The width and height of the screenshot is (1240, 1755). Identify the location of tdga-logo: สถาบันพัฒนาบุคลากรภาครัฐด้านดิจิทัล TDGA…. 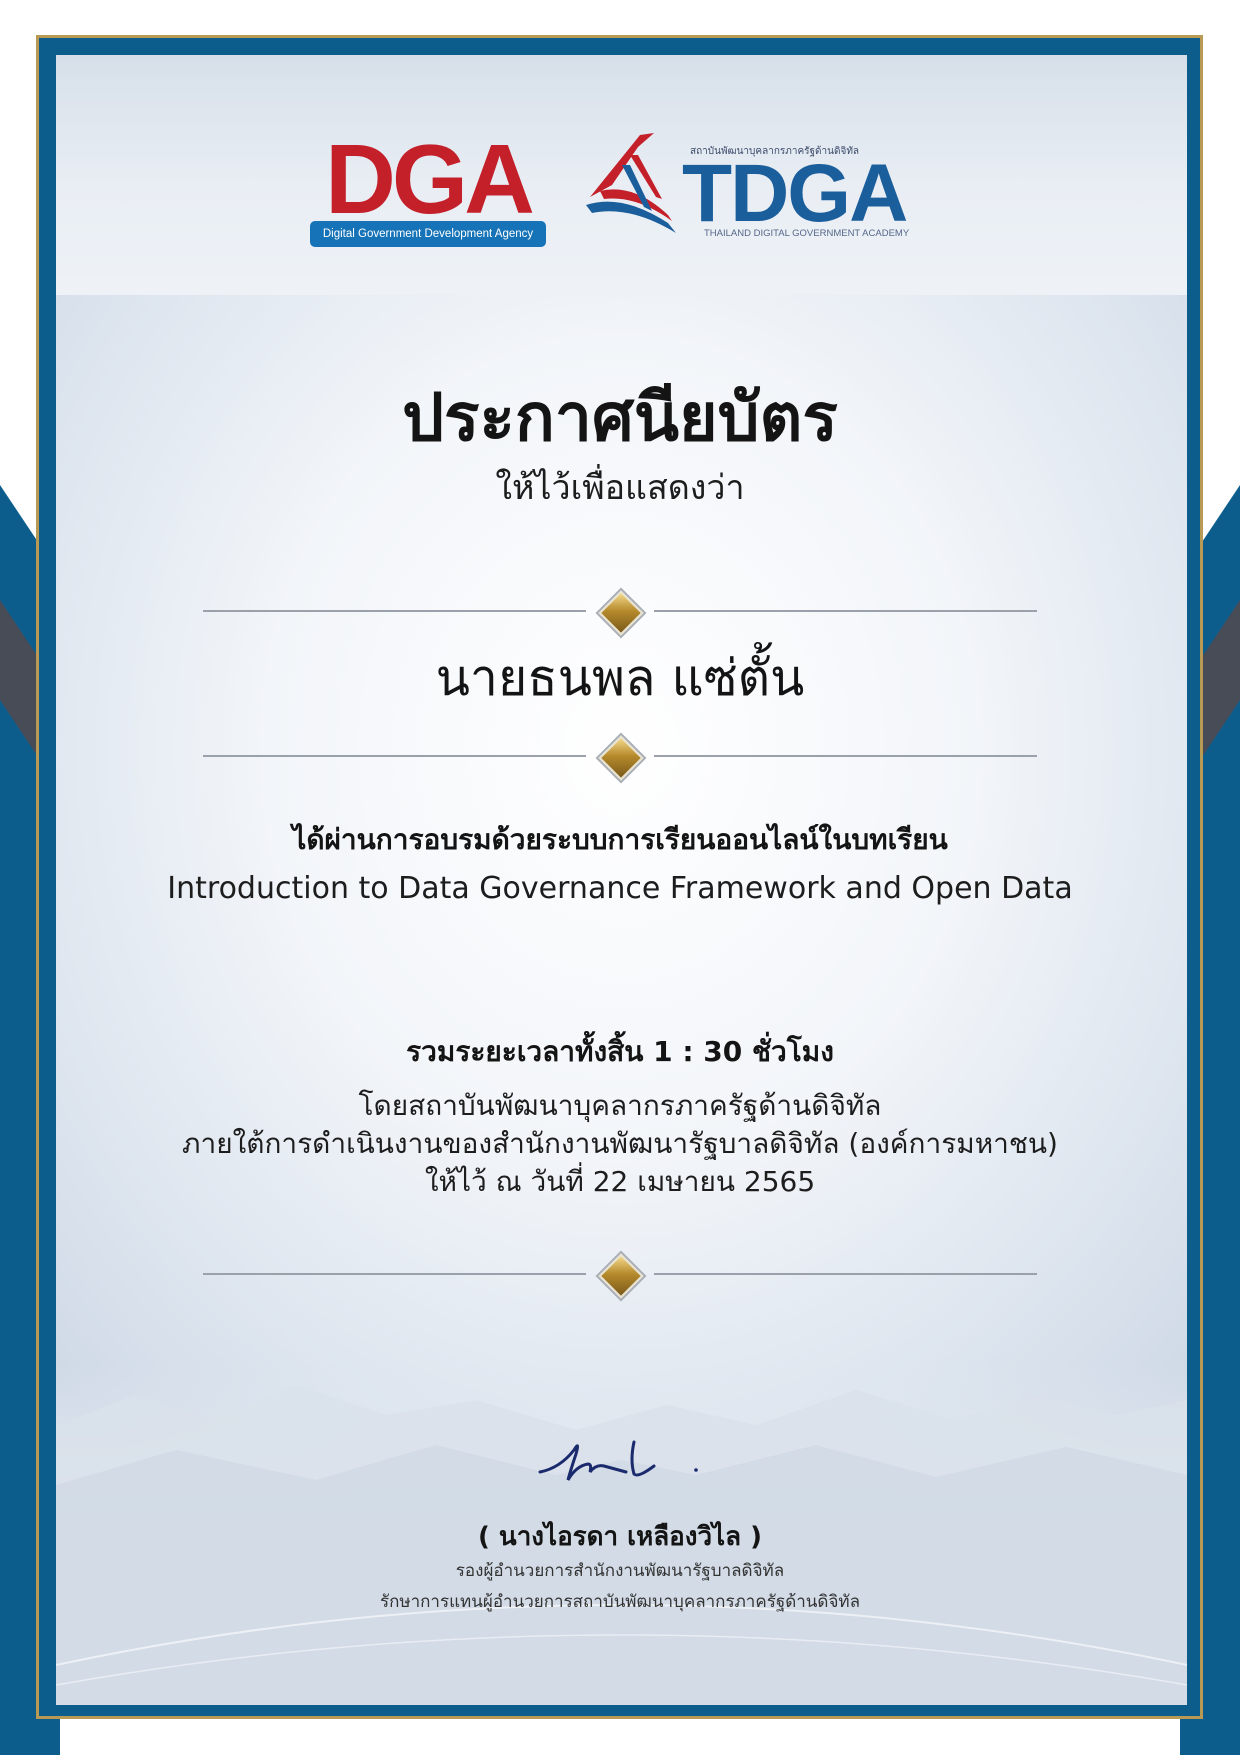
(757, 185).